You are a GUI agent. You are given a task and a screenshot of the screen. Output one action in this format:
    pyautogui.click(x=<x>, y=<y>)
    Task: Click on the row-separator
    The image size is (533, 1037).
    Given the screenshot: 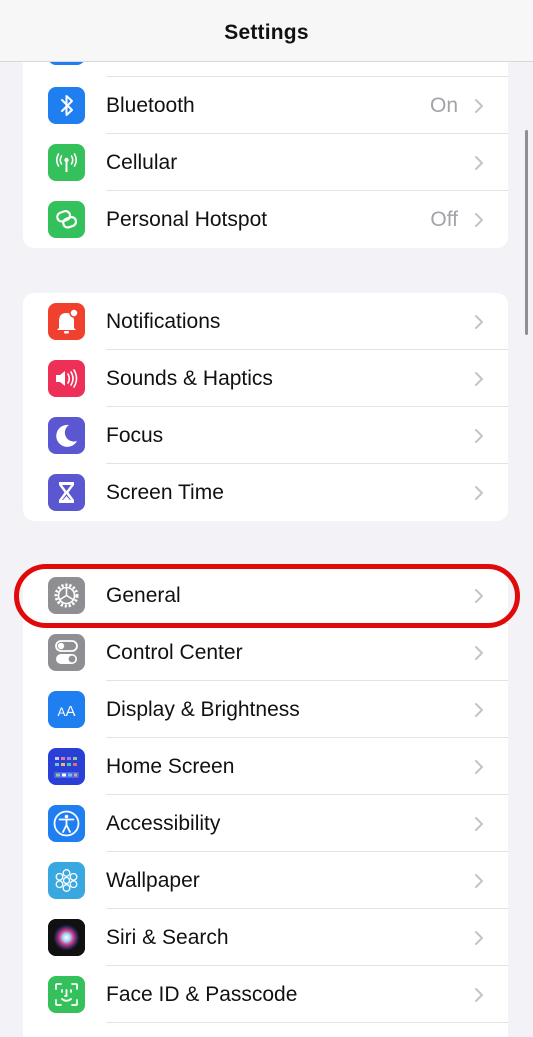 What is the action you would take?
    pyautogui.click(x=307, y=1022)
    